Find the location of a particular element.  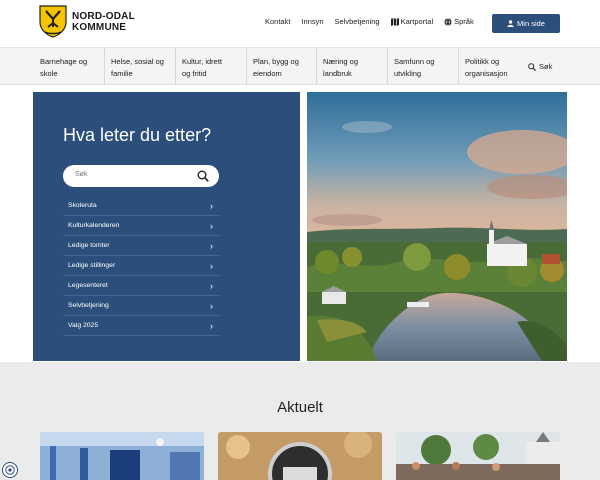

selvbetjening-link: Selvbetjening is located at coordinates (357, 21).